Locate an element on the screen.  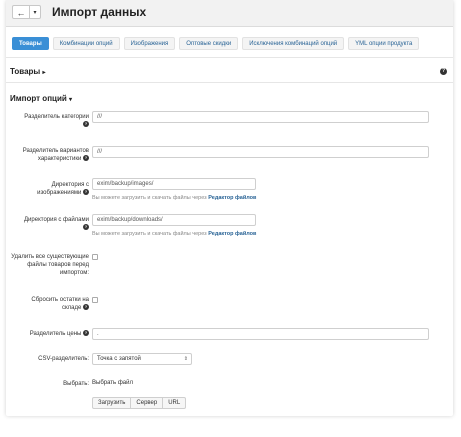
history-dropdown-button: ▾ is located at coordinates (35, 12).